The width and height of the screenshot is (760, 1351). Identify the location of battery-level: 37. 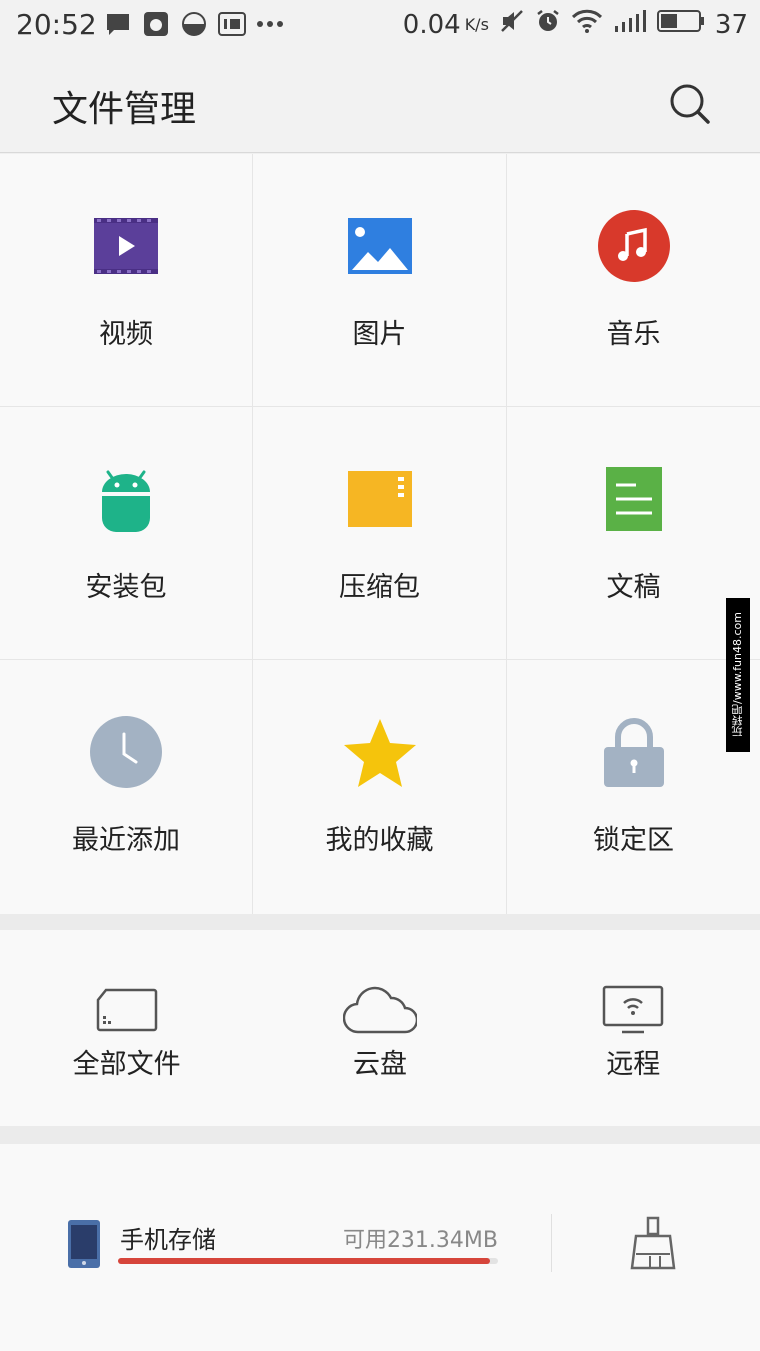
(731, 24).